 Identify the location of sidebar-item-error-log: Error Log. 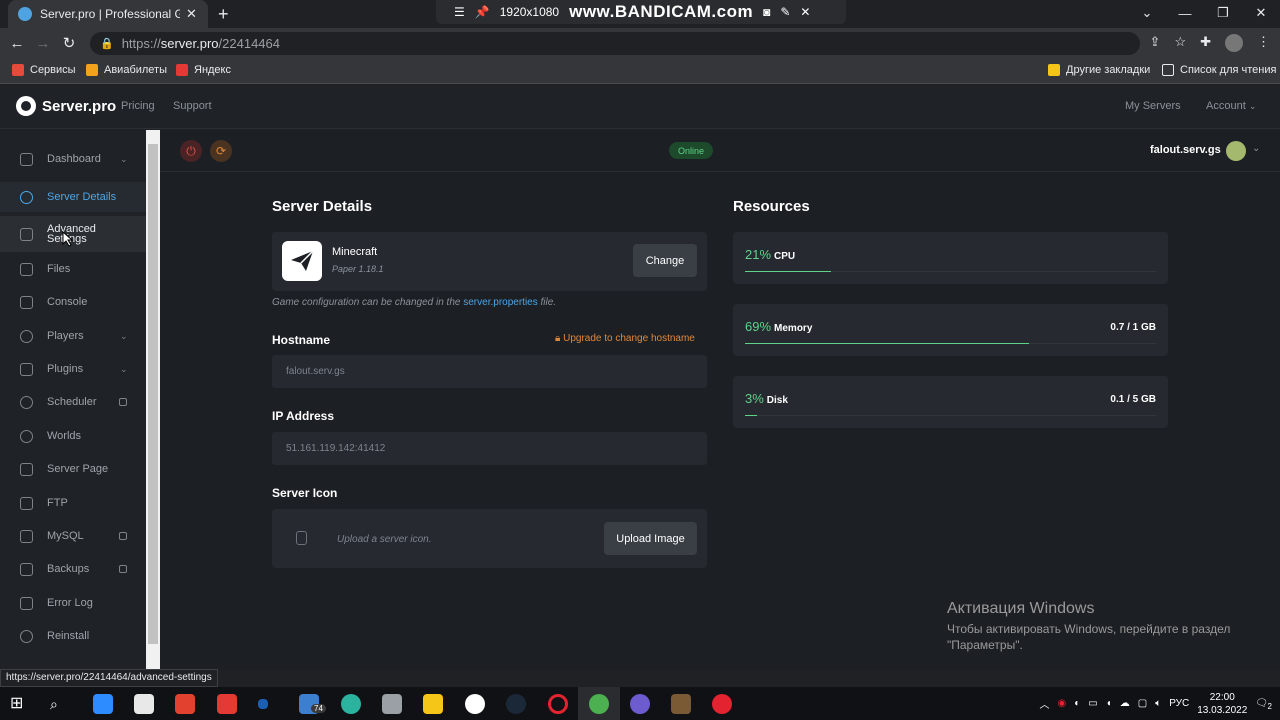
(73, 603).